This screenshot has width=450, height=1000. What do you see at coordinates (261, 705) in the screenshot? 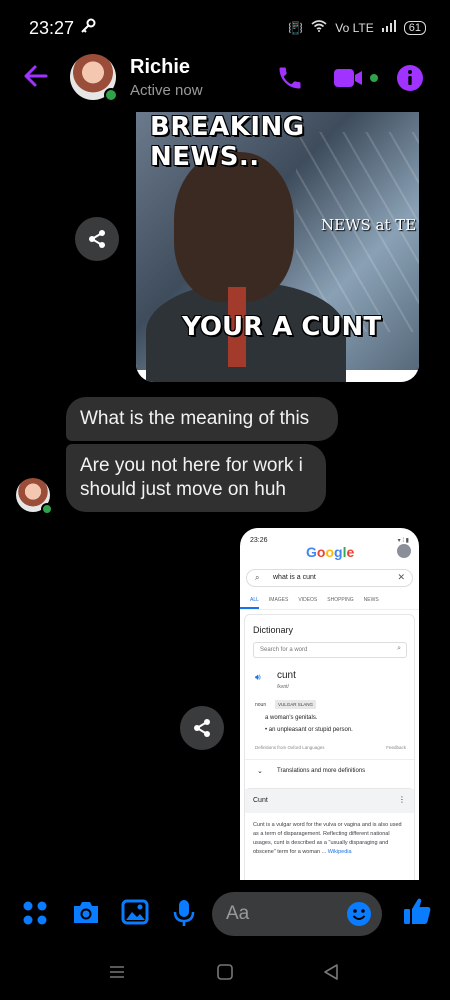
I see `part-of-speech: noun` at bounding box center [261, 705].